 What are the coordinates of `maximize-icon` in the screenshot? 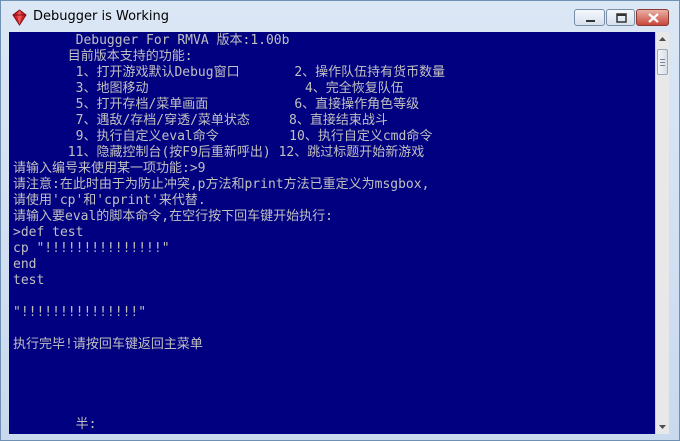 It's located at (621, 18).